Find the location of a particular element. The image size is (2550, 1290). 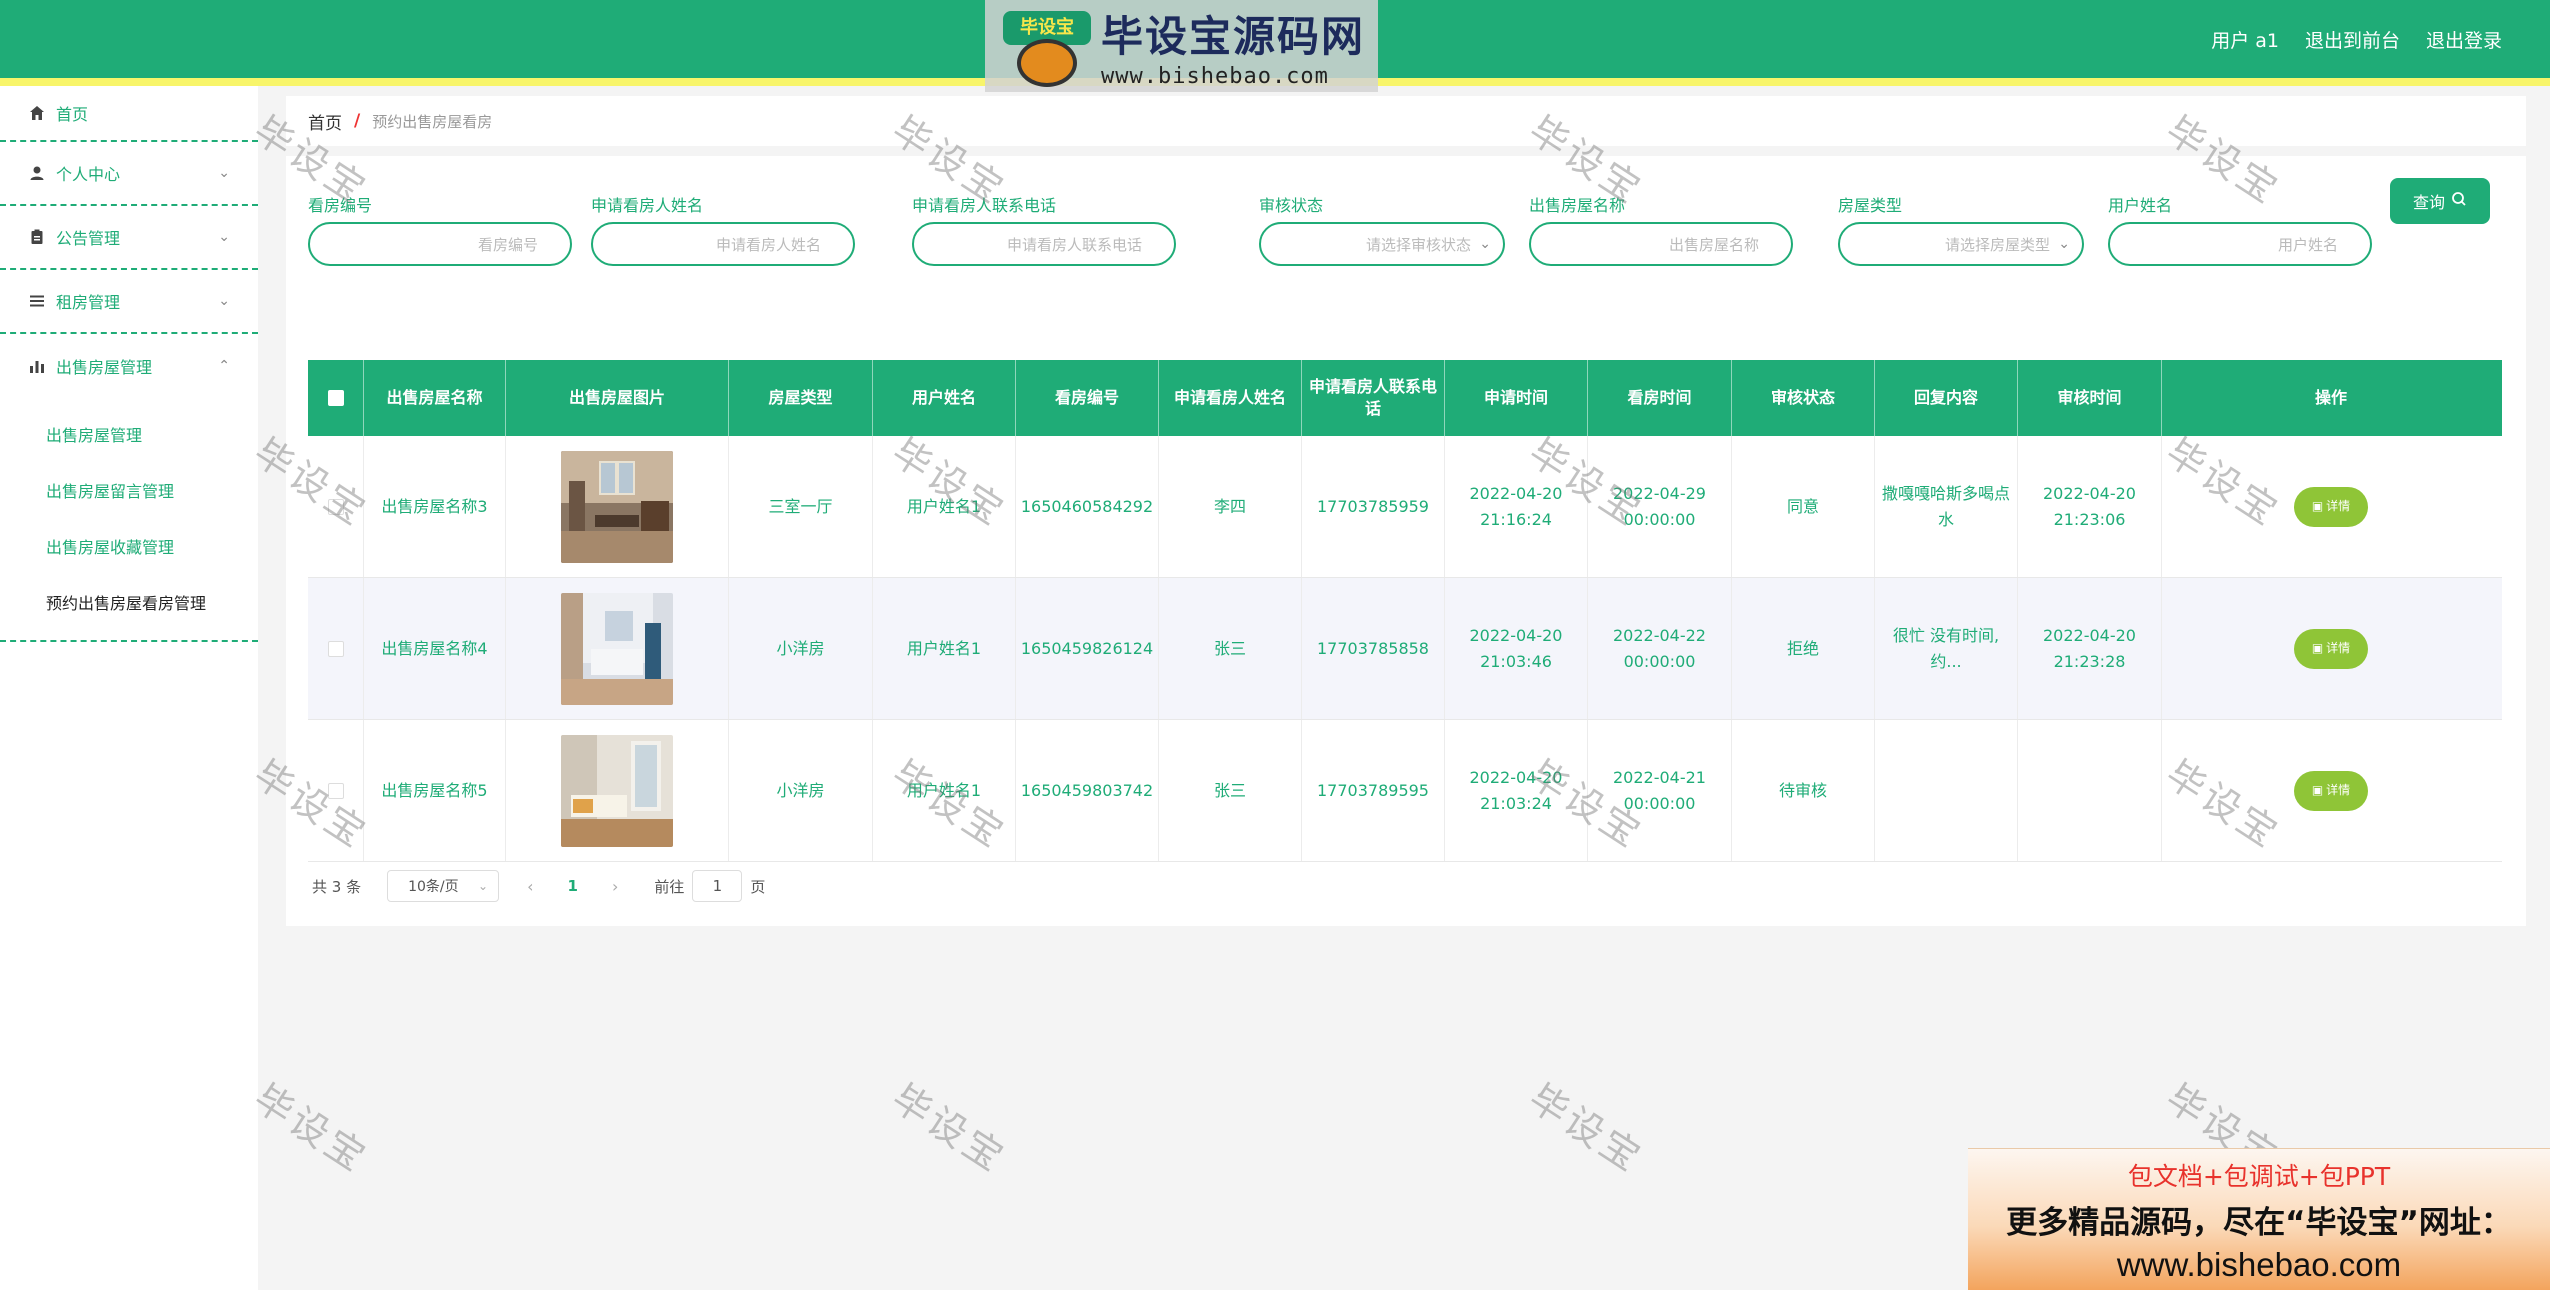

pagination: 共 3 条 10条/页 ⌄ ‹ 1 › 前往 1 页 is located at coordinates (536, 886).